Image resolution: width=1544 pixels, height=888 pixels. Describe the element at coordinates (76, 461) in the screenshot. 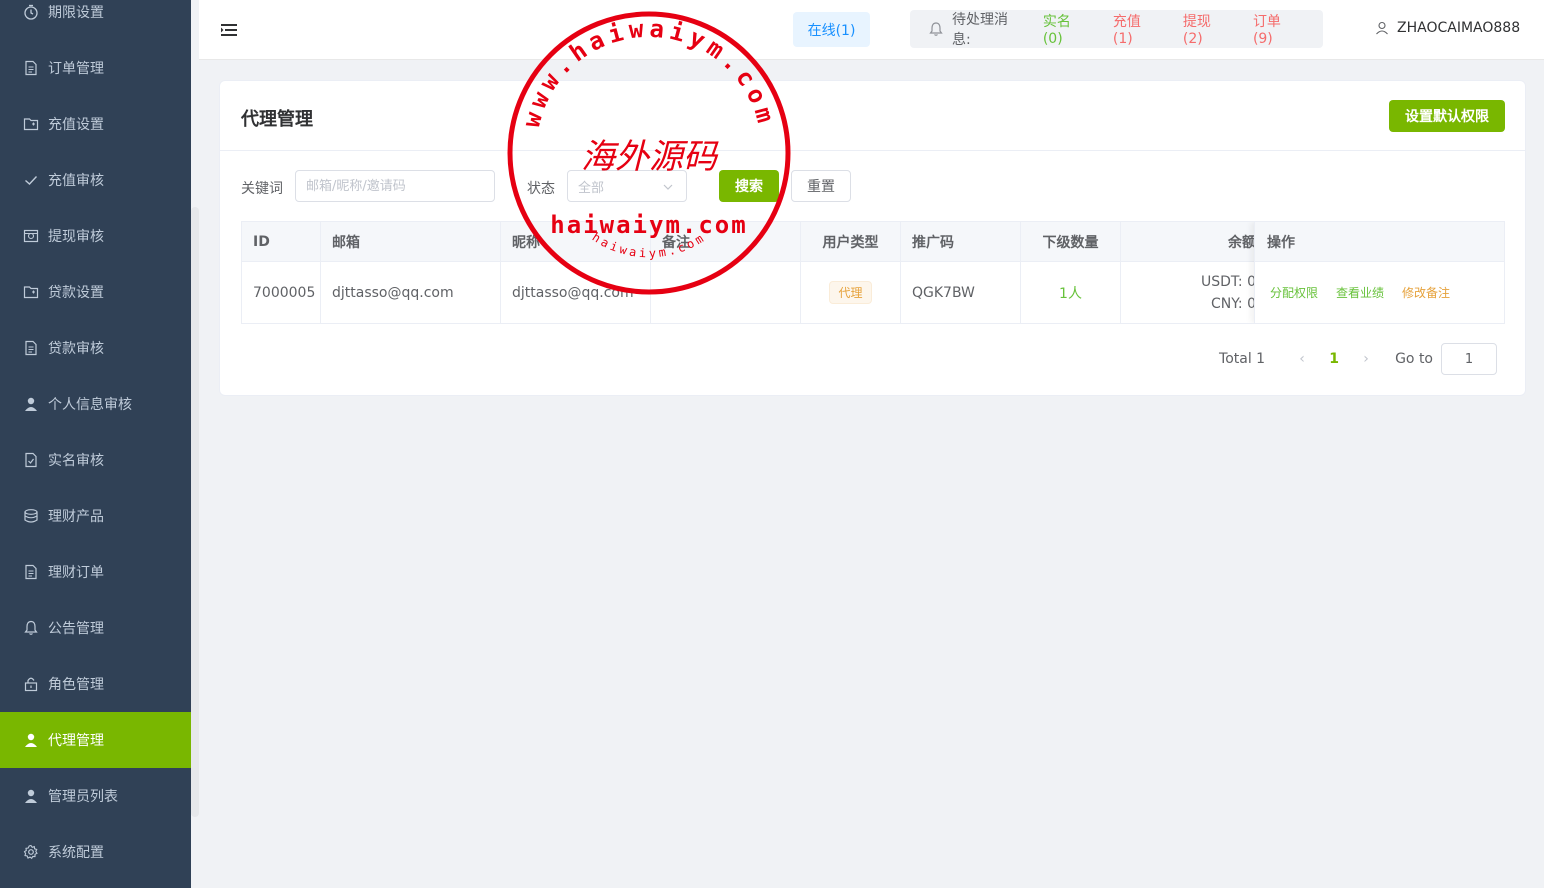

I see `sidebar-item-label: 实名审核` at that location.